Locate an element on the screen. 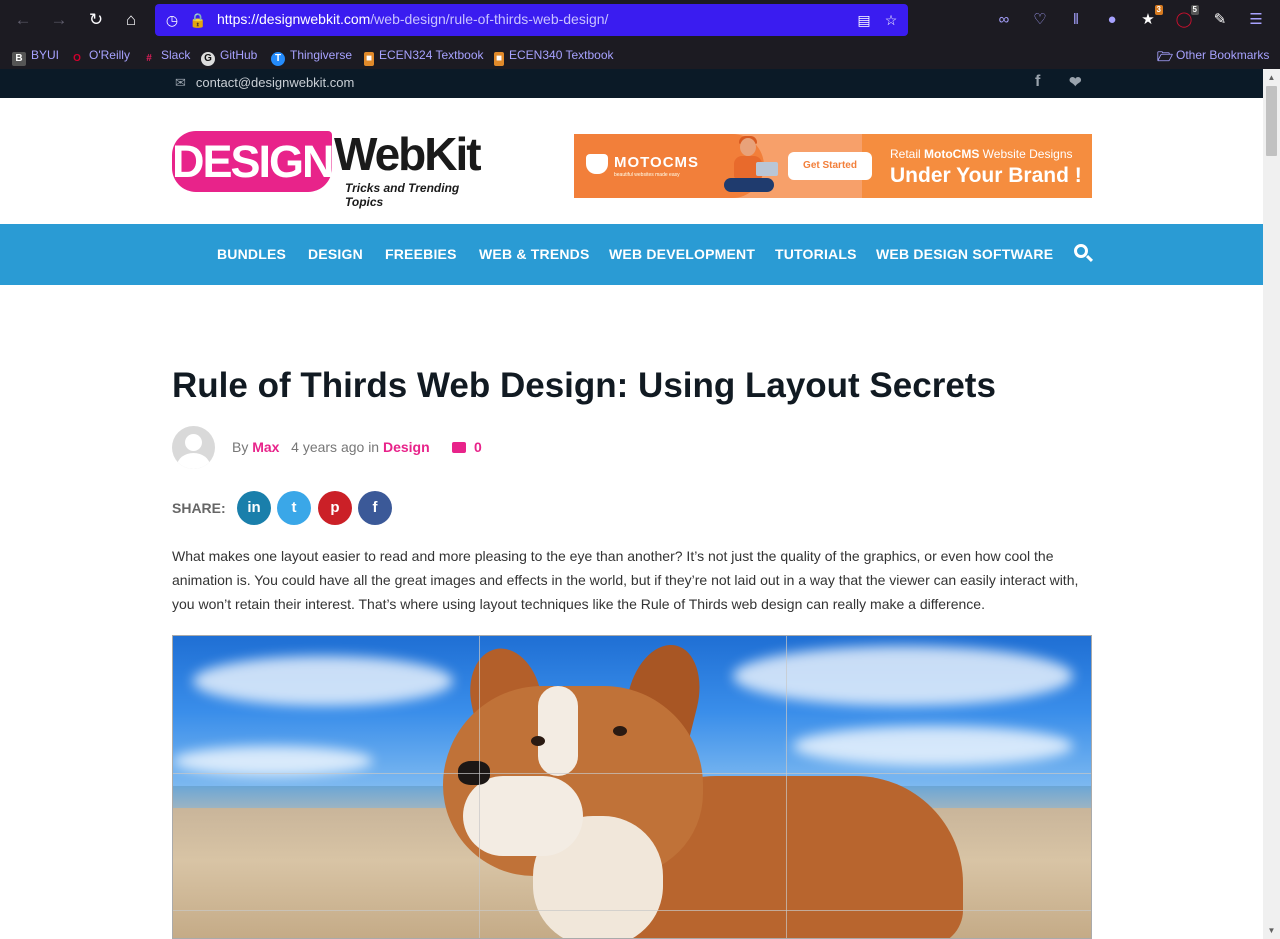  byui-icon: B is located at coordinates (19, 59).